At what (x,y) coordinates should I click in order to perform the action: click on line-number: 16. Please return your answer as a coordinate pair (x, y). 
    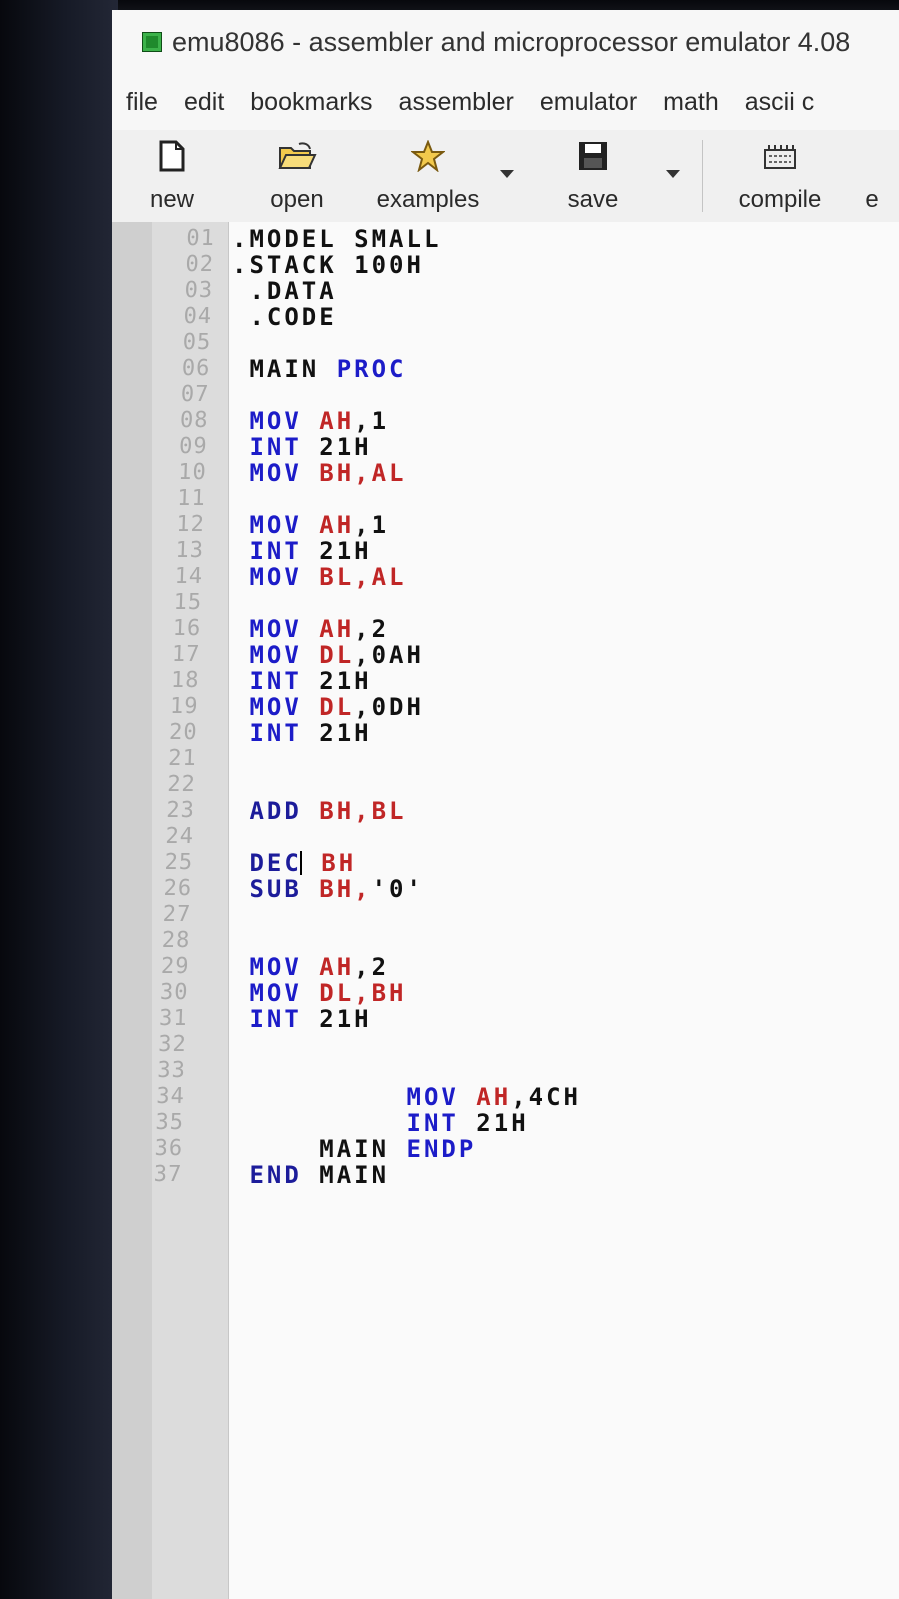
    Looking at the image, I should click on (187, 628).